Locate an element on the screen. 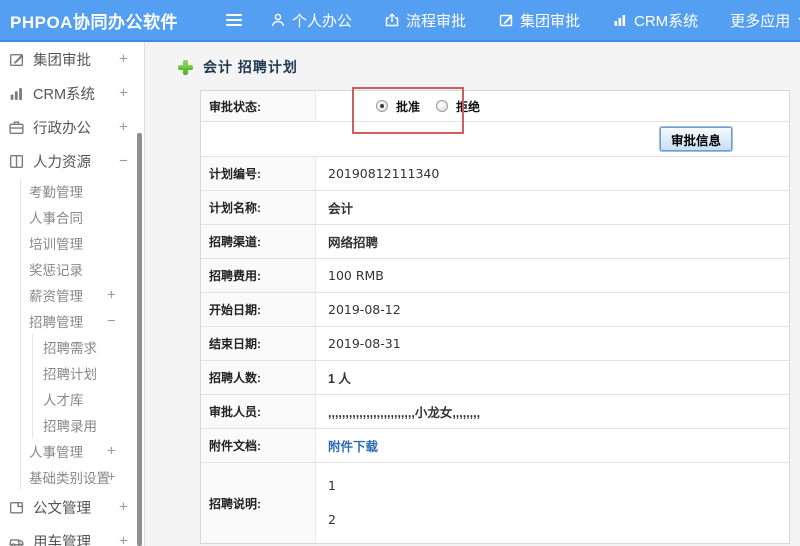 This screenshot has height=546, width=800. sidebar-item-training: 培训管理 is located at coordinates (82, 243).